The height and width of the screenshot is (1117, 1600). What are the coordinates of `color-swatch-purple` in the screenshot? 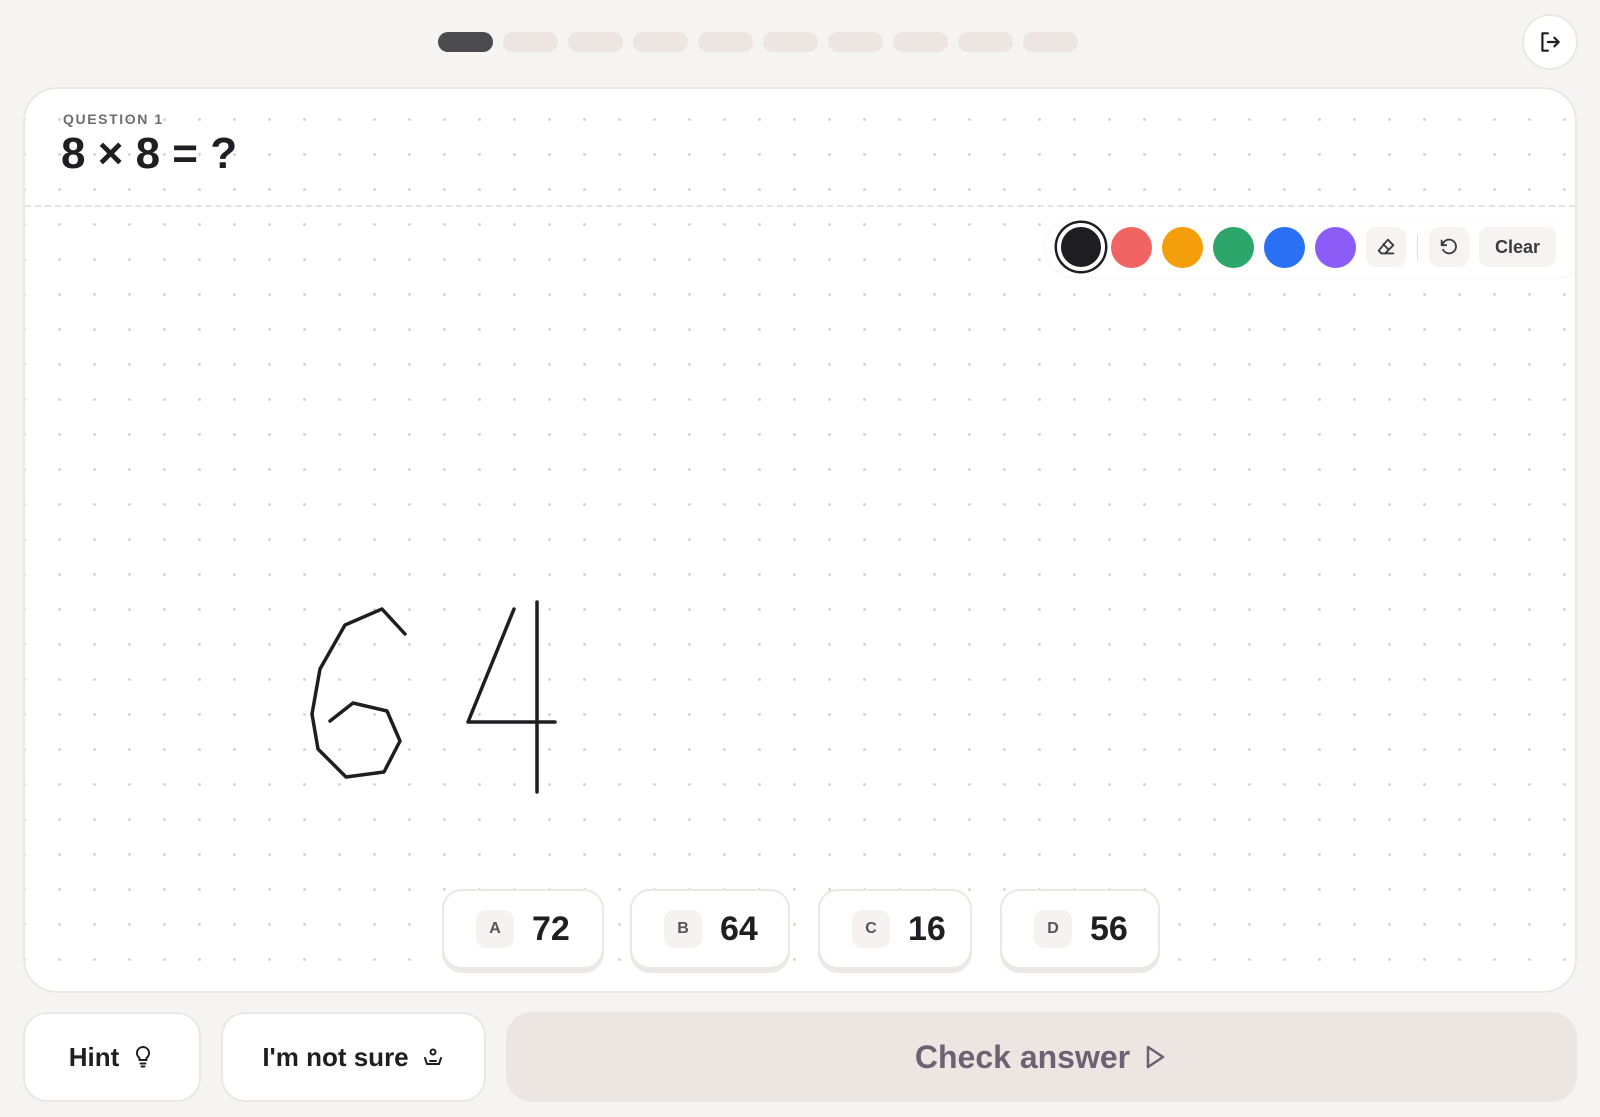 It's located at (1335, 247).